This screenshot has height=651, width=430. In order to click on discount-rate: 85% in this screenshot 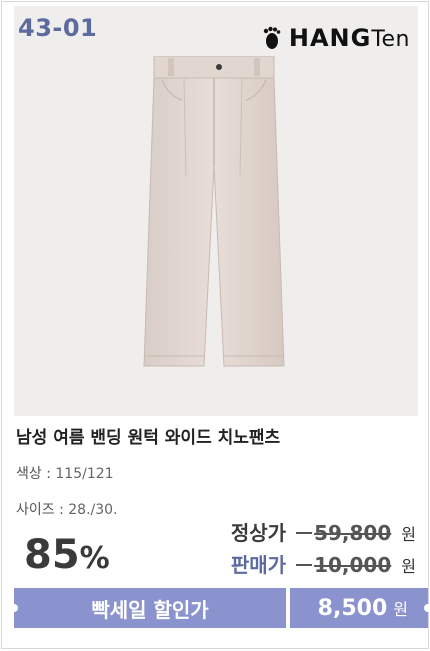, I will do `click(67, 555)`.